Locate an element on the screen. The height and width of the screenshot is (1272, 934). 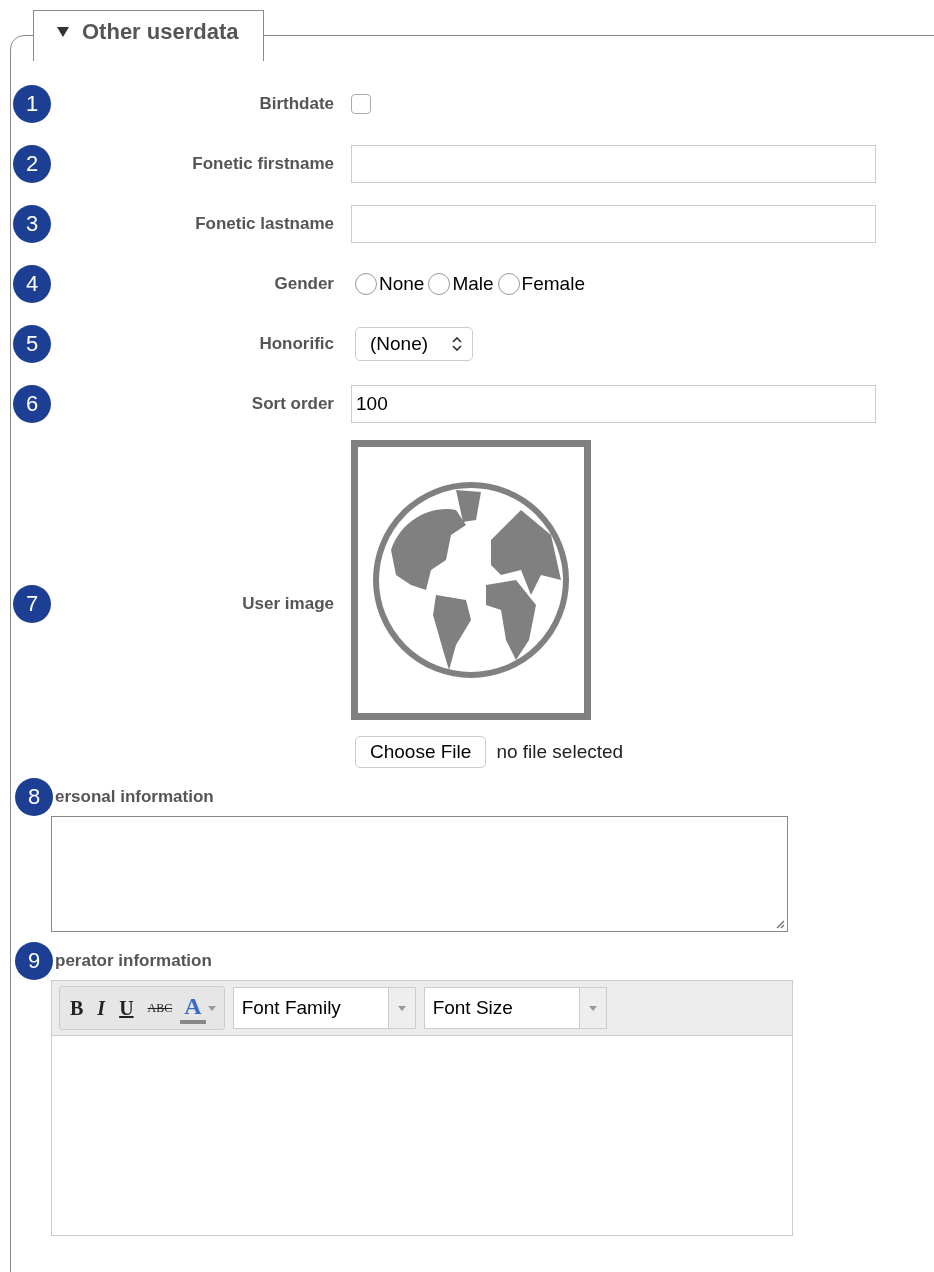
field-label: Fonetic firstname is located at coordinates (262, 164).